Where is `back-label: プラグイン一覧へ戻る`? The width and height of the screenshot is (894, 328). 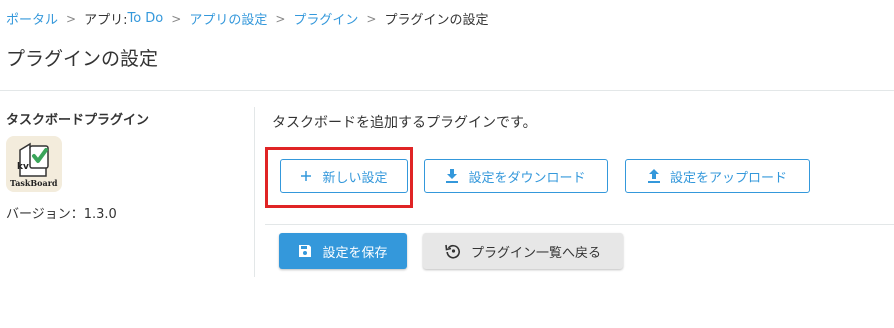
back-label: プラグイン一覧へ戻る is located at coordinates (535, 253).